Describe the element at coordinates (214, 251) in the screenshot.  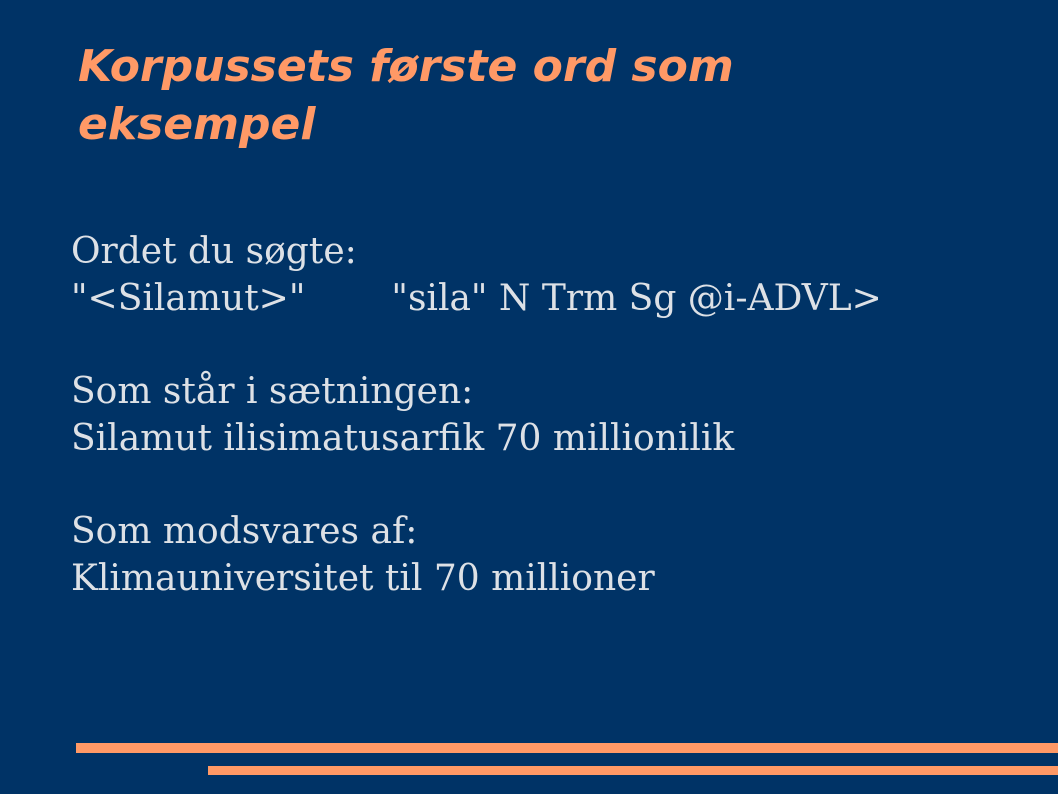
I see `searched-word-label: Ordet du søgte:` at that location.